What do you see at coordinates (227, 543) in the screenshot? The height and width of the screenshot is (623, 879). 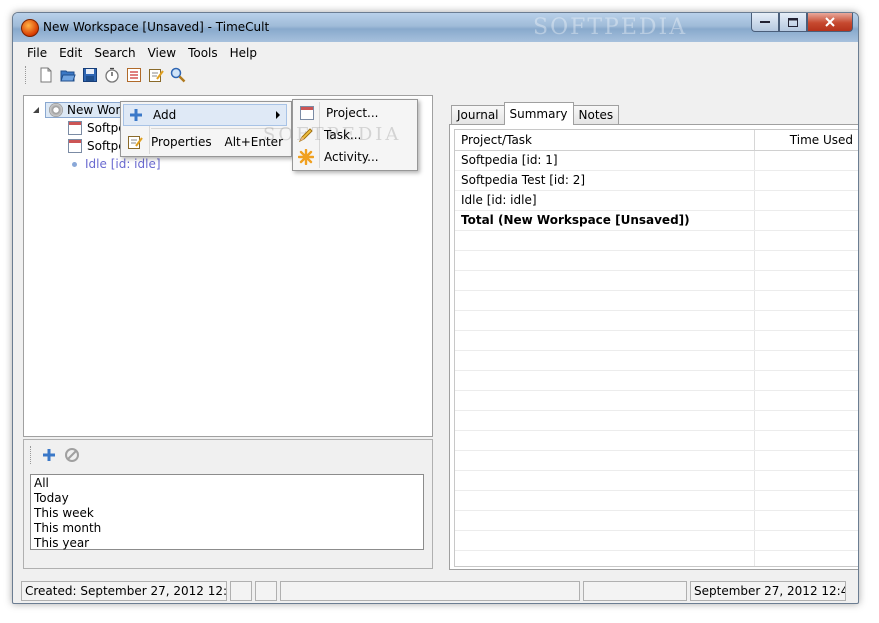 I see `filter-item-this-year: This year` at bounding box center [227, 543].